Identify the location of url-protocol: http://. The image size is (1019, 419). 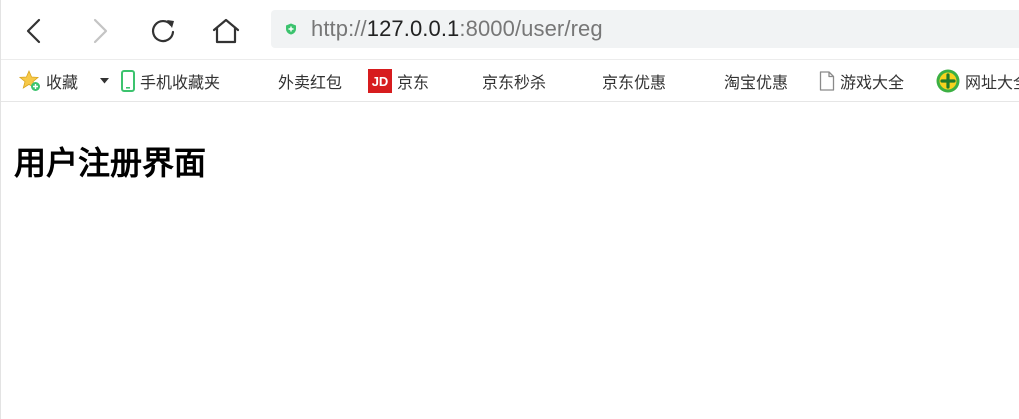
(339, 28).